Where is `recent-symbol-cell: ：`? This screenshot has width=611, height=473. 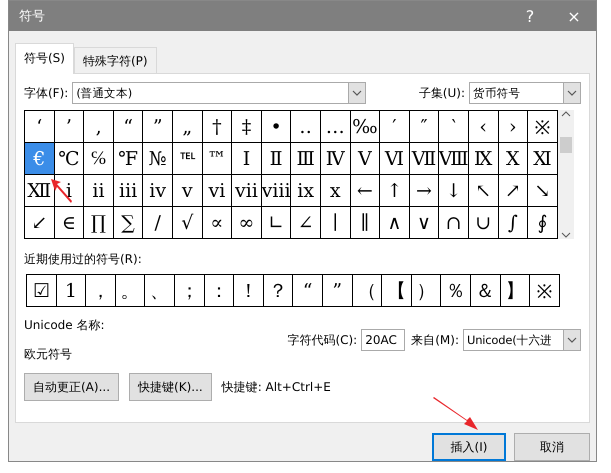 recent-symbol-cell: ： is located at coordinates (219, 291).